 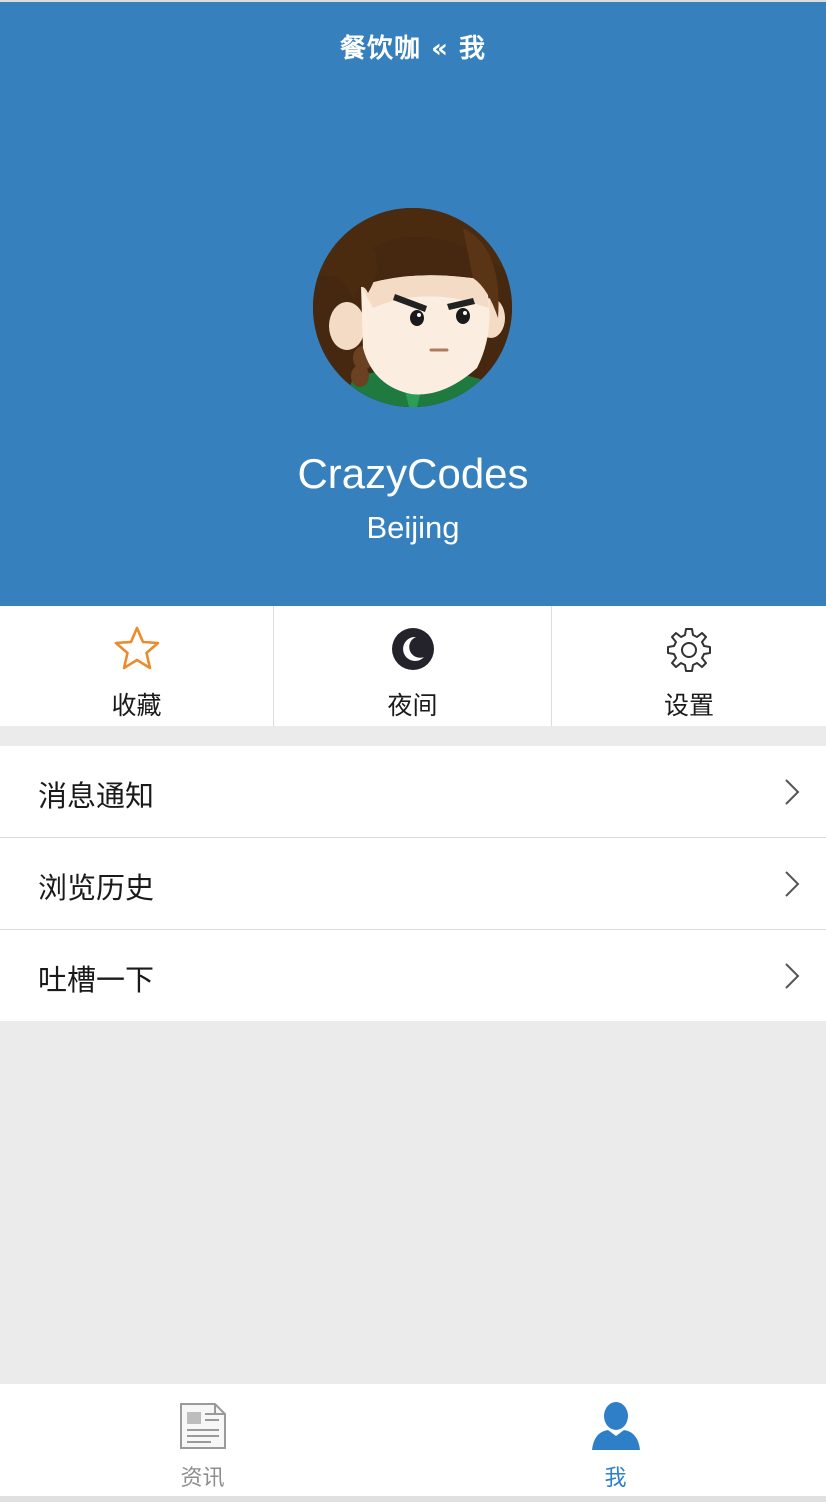 I want to click on avatar, so click(x=412, y=307).